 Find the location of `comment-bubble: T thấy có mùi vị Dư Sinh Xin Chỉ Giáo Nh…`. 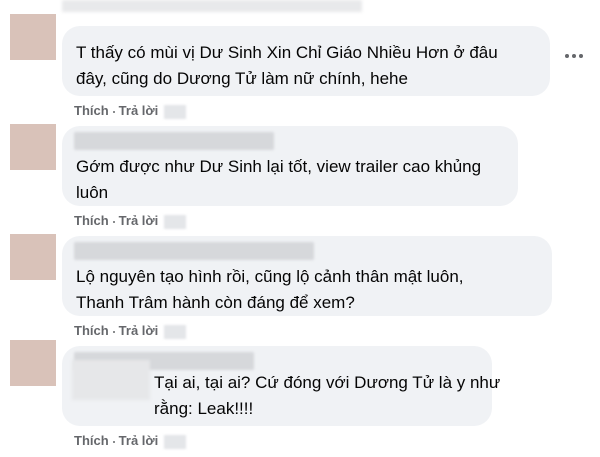

comment-bubble: T thấy có mùi vị Dư Sinh Xin Chỉ Giáo Nh… is located at coordinates (306, 61).